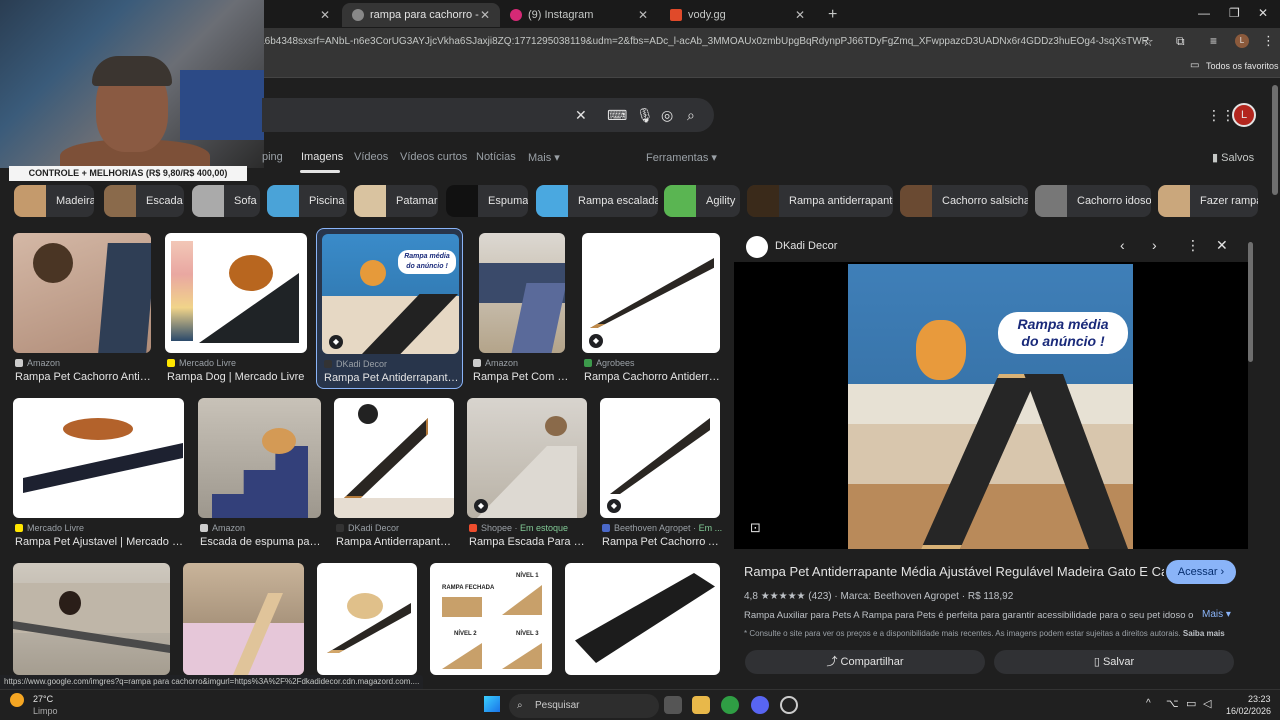 The height and width of the screenshot is (720, 1280). Describe the element at coordinates (1250, 452) in the screenshot. I see `panel-scrollbar` at that location.